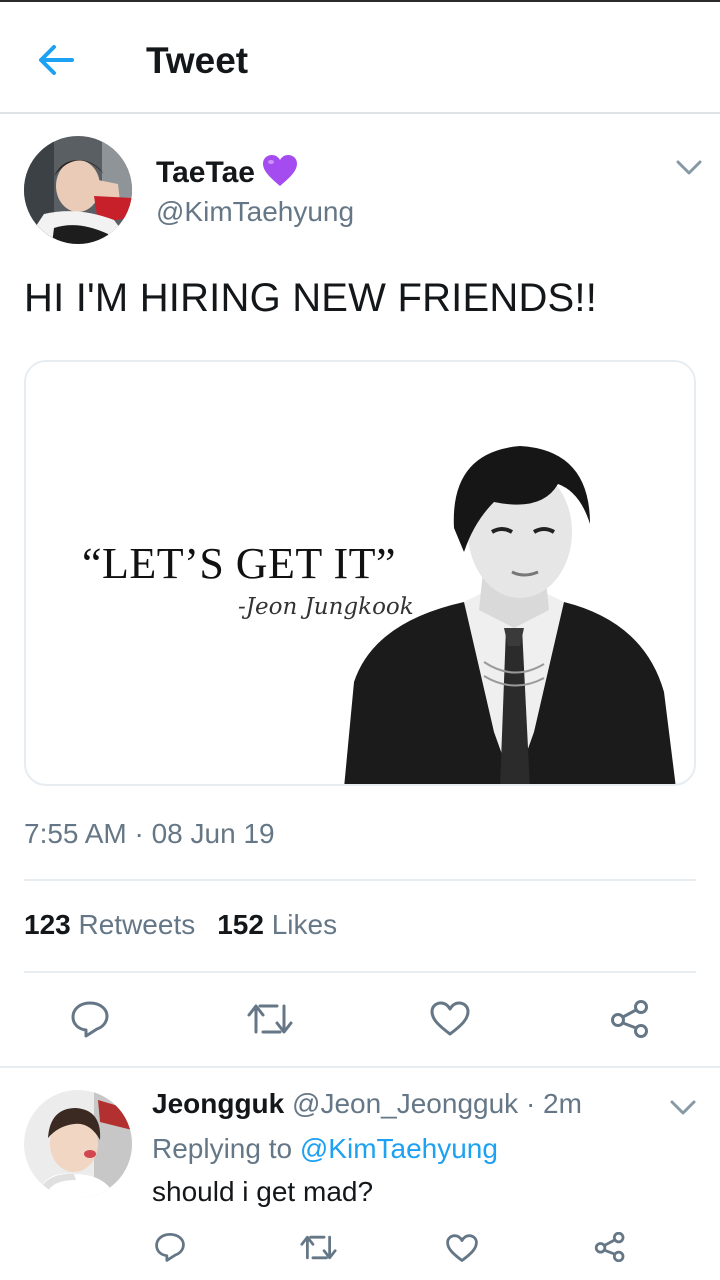 The image size is (720, 1280). Describe the element at coordinates (78, 1144) in the screenshot. I see `reply-author-avatar` at that location.